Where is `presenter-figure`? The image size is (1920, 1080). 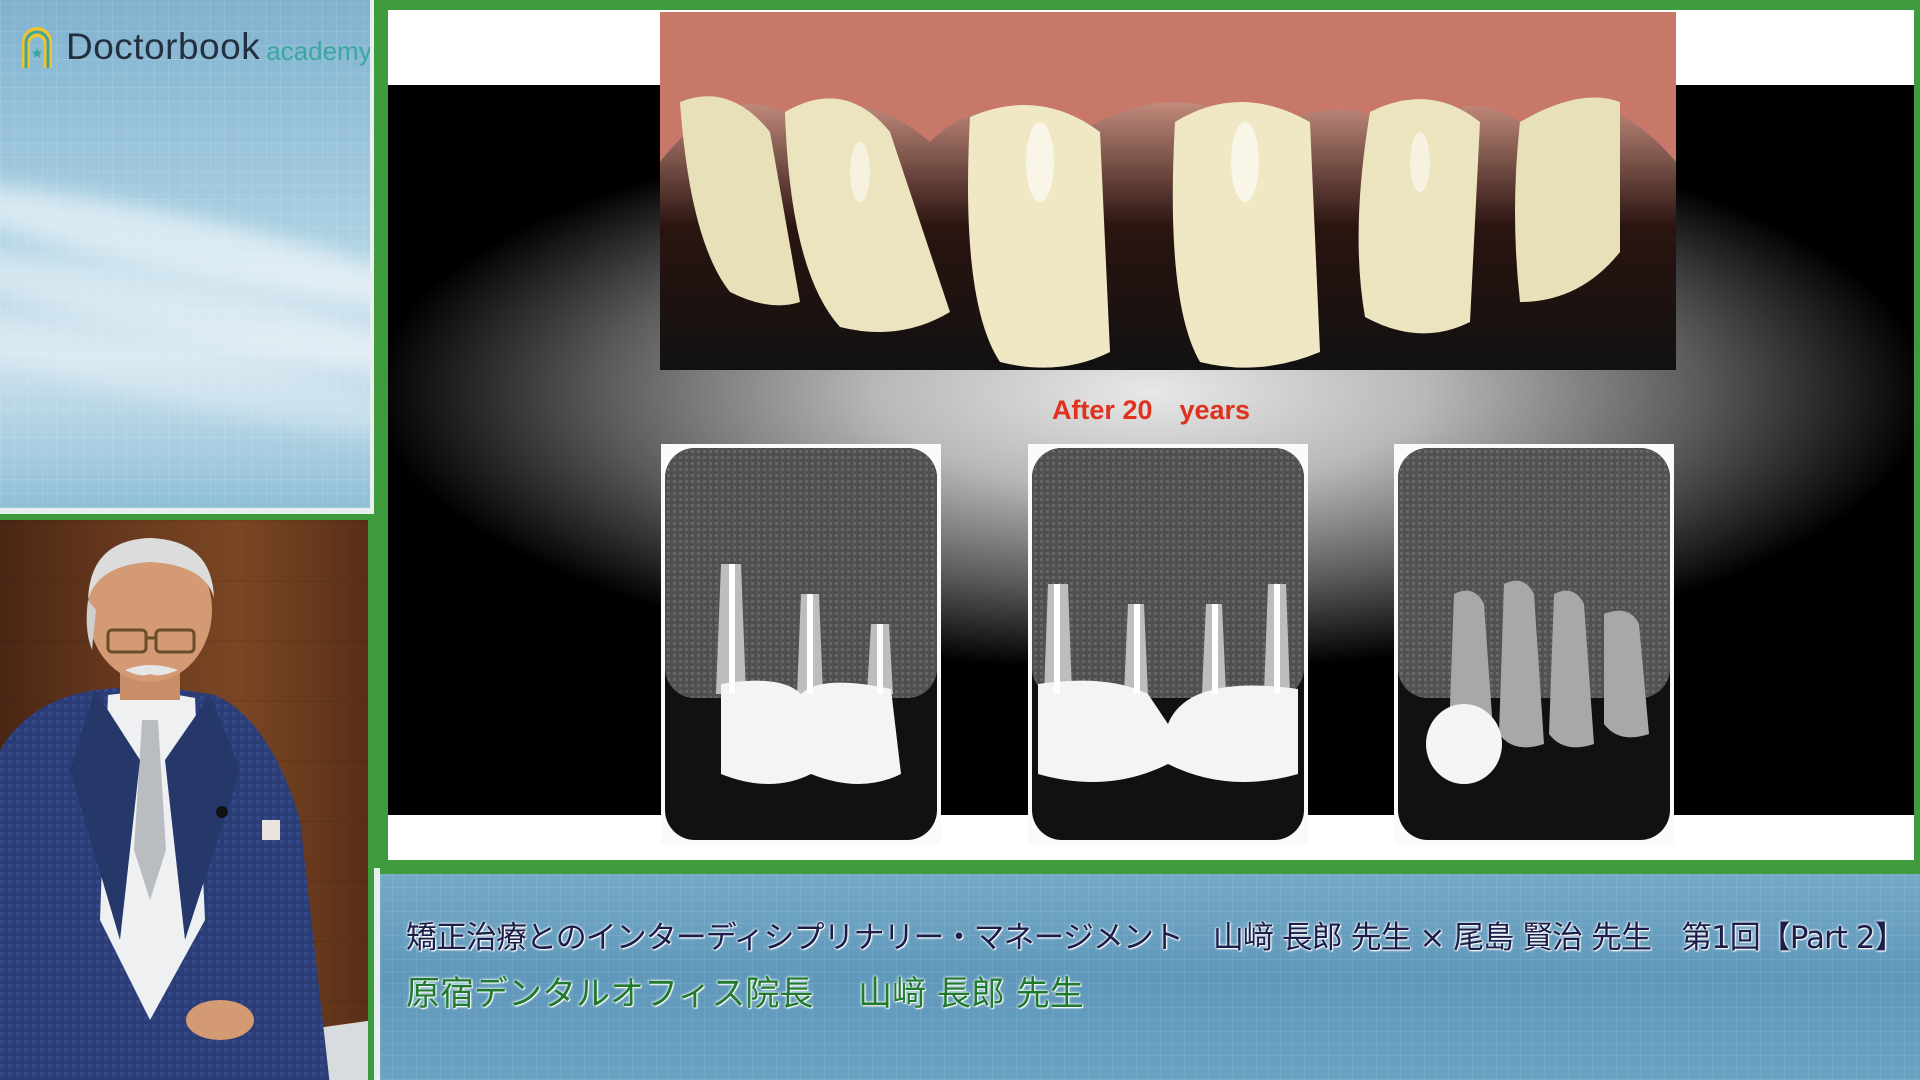 presenter-figure is located at coordinates (184, 809).